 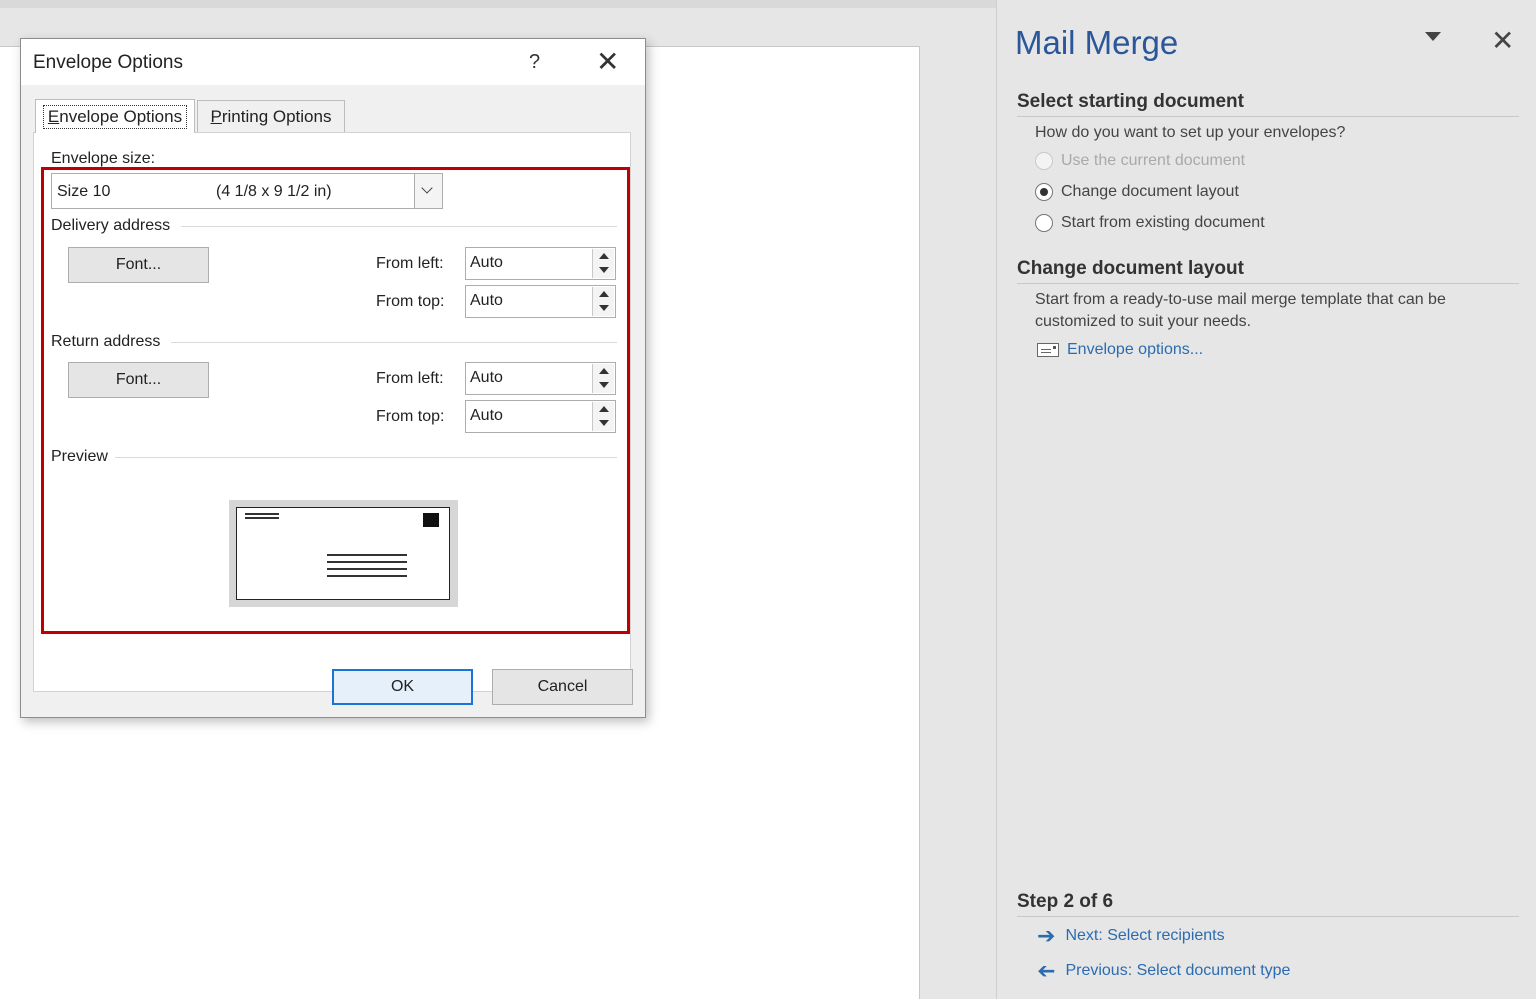 I want to click on section-heading-select-starting-document: Select starting document, so click(x=1268, y=104).